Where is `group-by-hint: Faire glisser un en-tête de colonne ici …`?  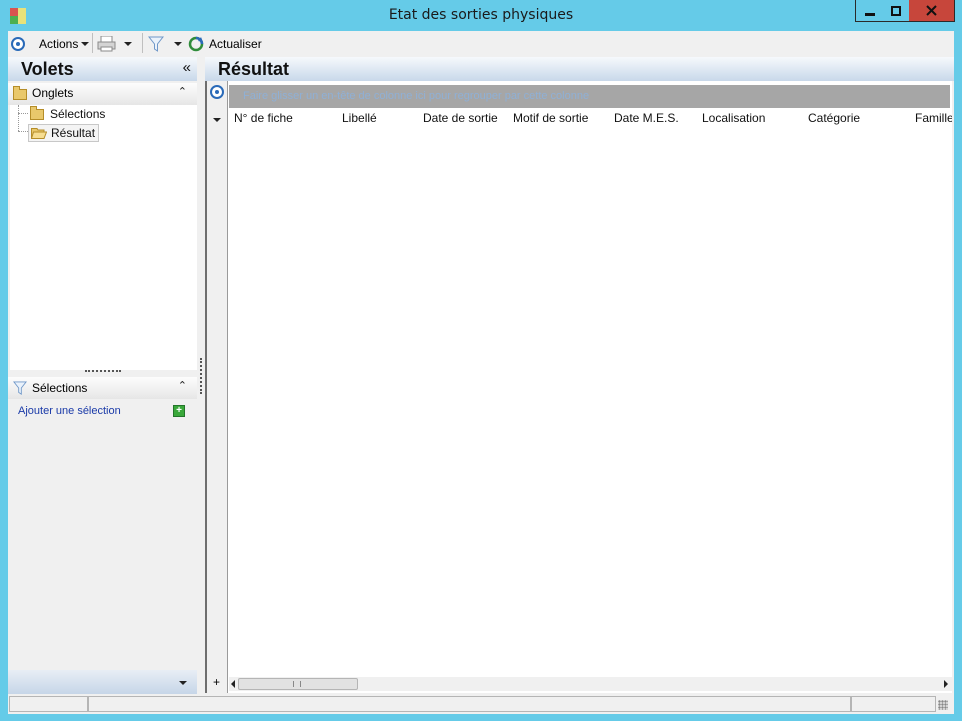
group-by-hint: Faire glisser un en-tête de colonne ici … is located at coordinates (416, 96).